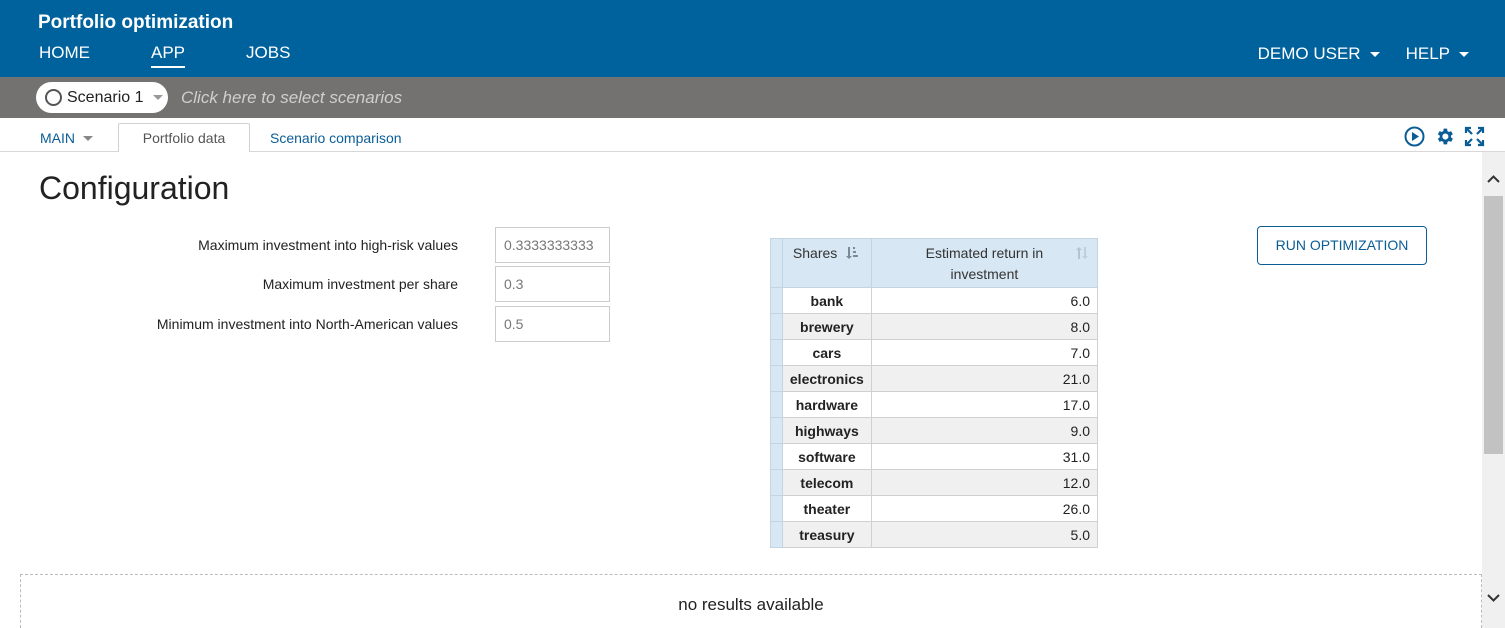 This screenshot has width=1505, height=628. I want to click on table-row: hardware 17.0, so click(934, 404).